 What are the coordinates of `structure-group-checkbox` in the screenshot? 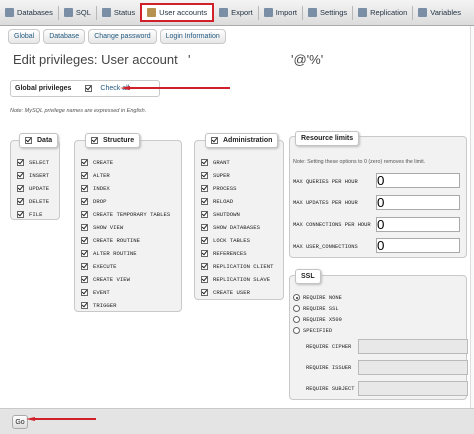 It's located at (94, 140).